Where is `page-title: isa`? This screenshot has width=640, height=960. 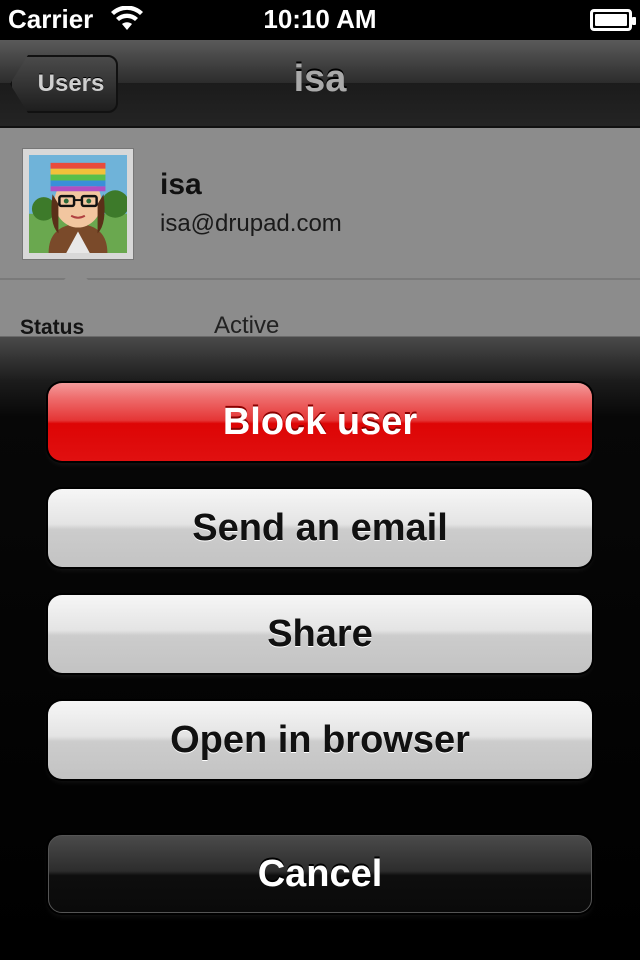
page-title: isa is located at coordinates (320, 79).